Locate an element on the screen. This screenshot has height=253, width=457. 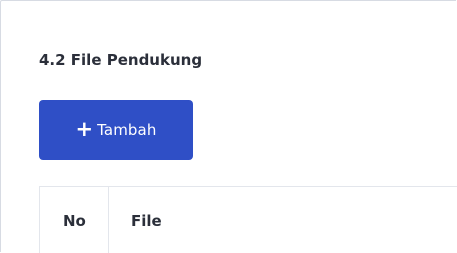
add-button-label: Tambah is located at coordinates (127, 130).